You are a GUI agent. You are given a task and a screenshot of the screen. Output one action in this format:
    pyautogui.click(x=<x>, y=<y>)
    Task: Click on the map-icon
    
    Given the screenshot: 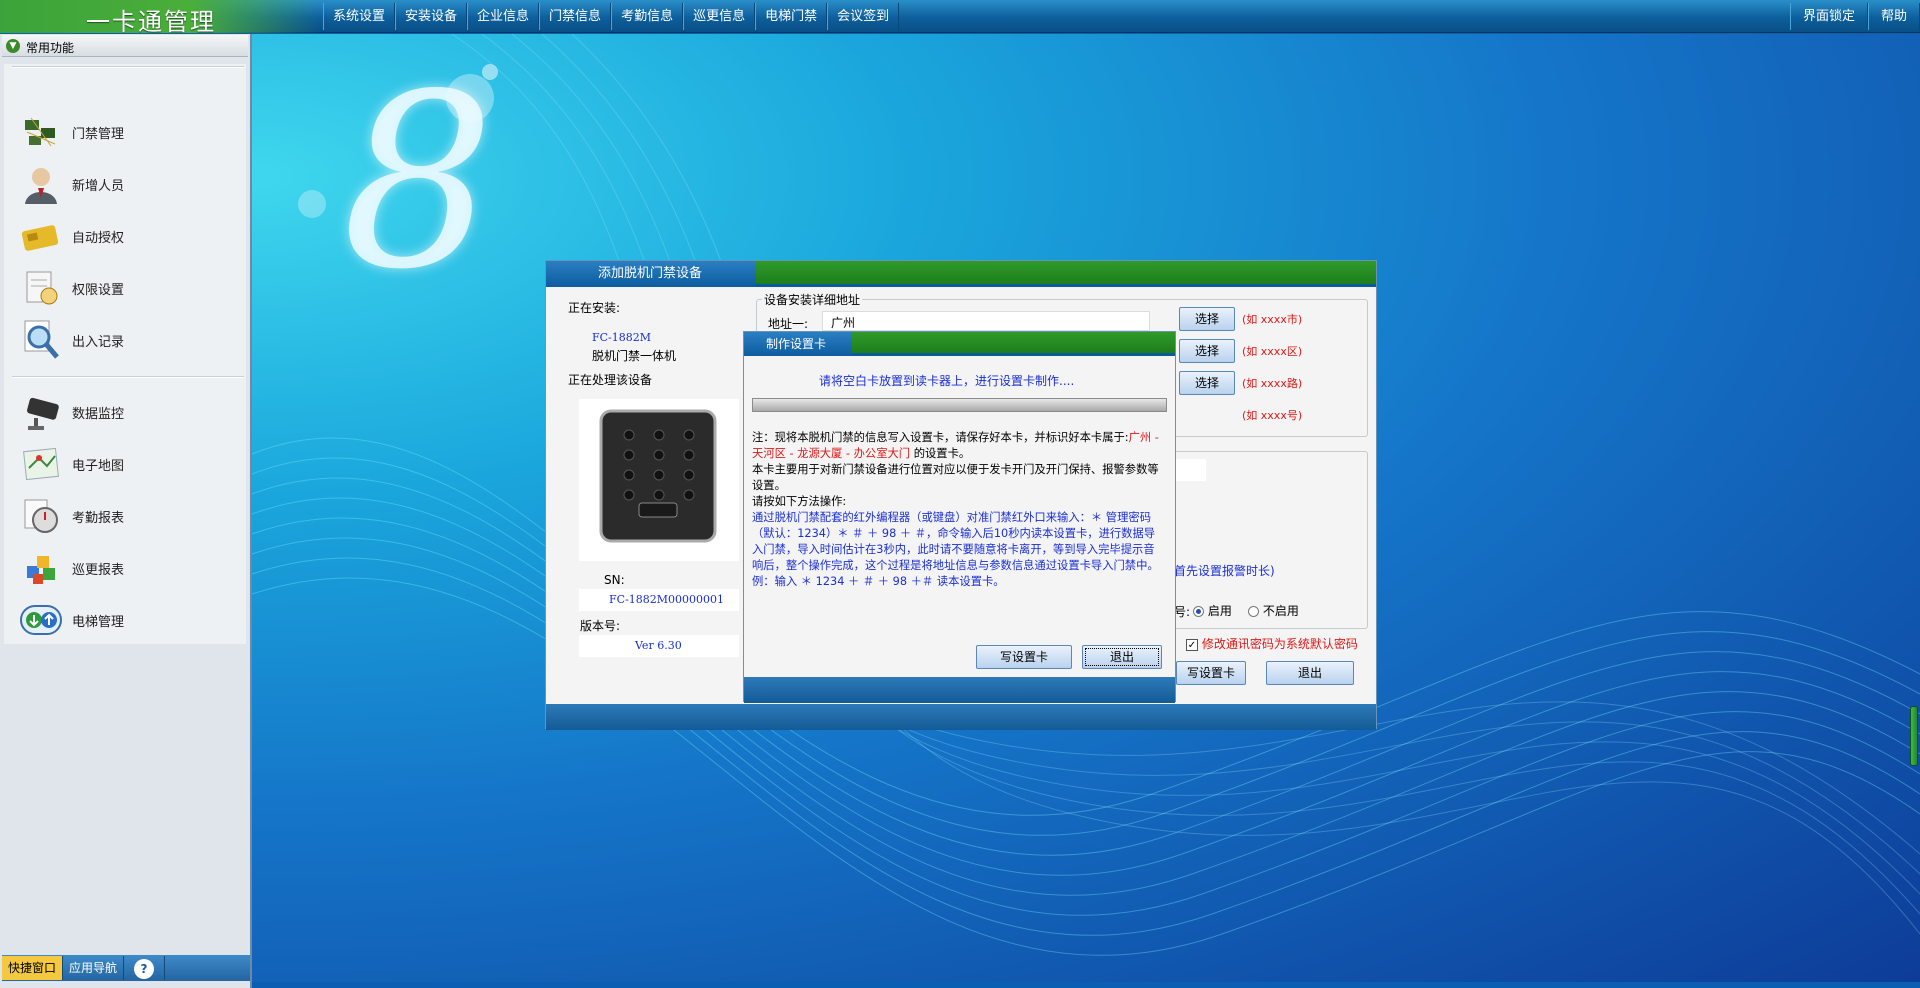 What is the action you would take?
    pyautogui.click(x=41, y=464)
    